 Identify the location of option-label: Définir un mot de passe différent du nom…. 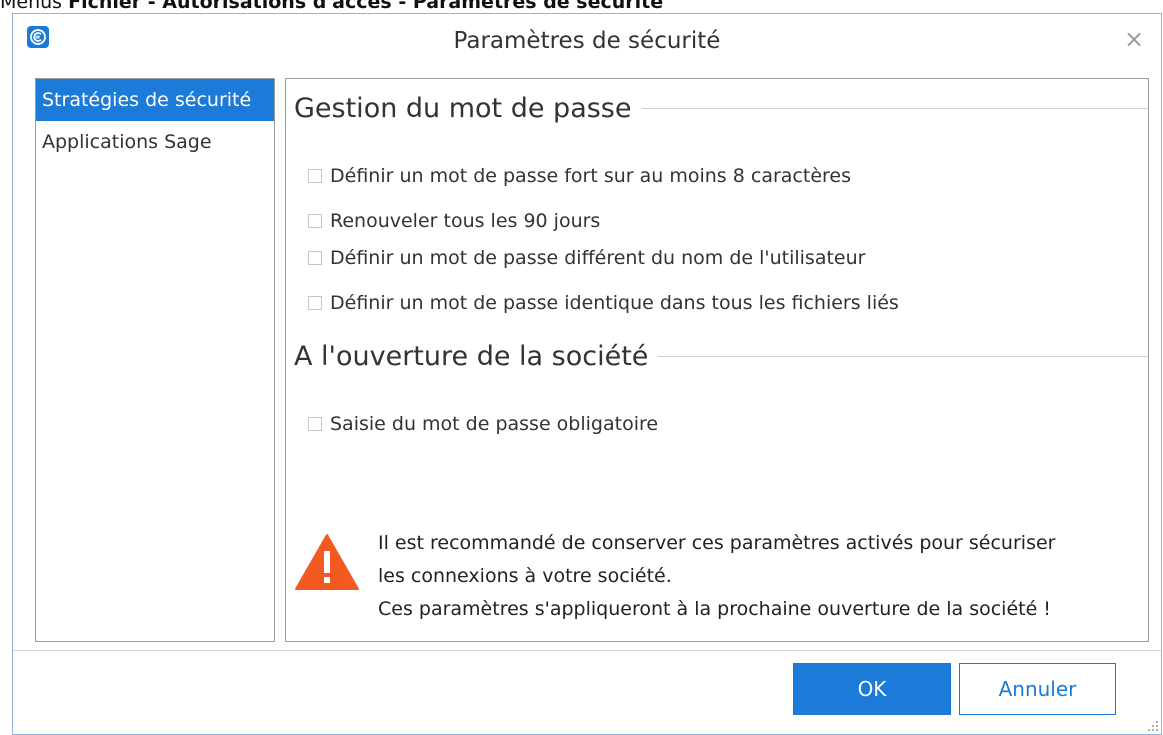
(598, 258).